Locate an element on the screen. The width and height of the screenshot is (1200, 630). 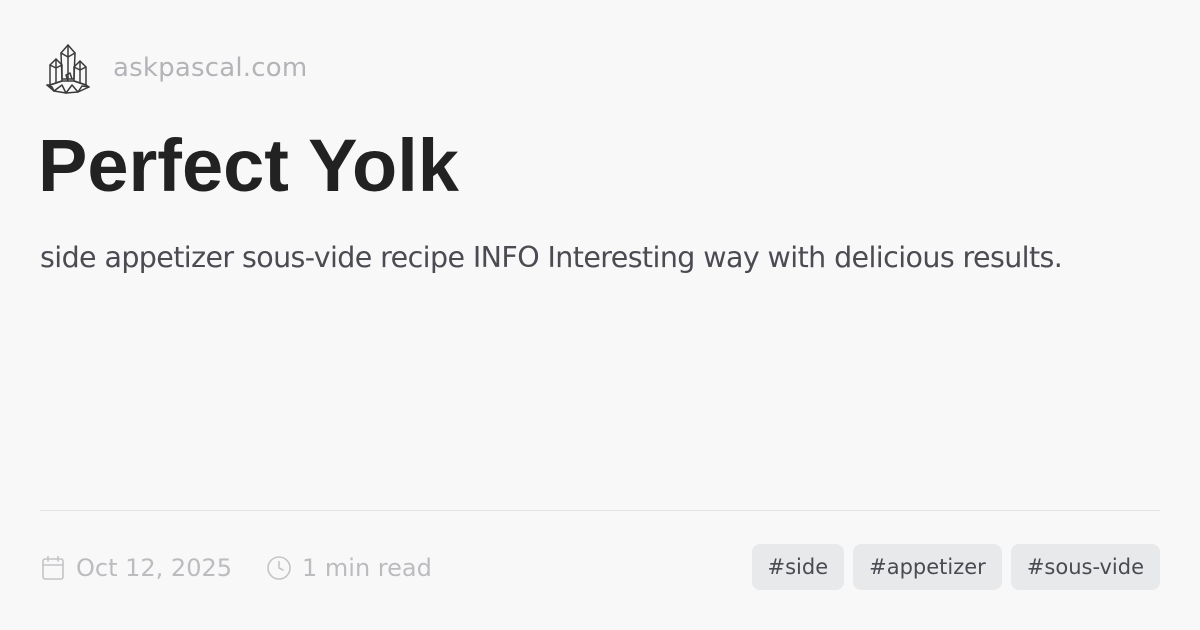
clock-icon is located at coordinates (279, 568).